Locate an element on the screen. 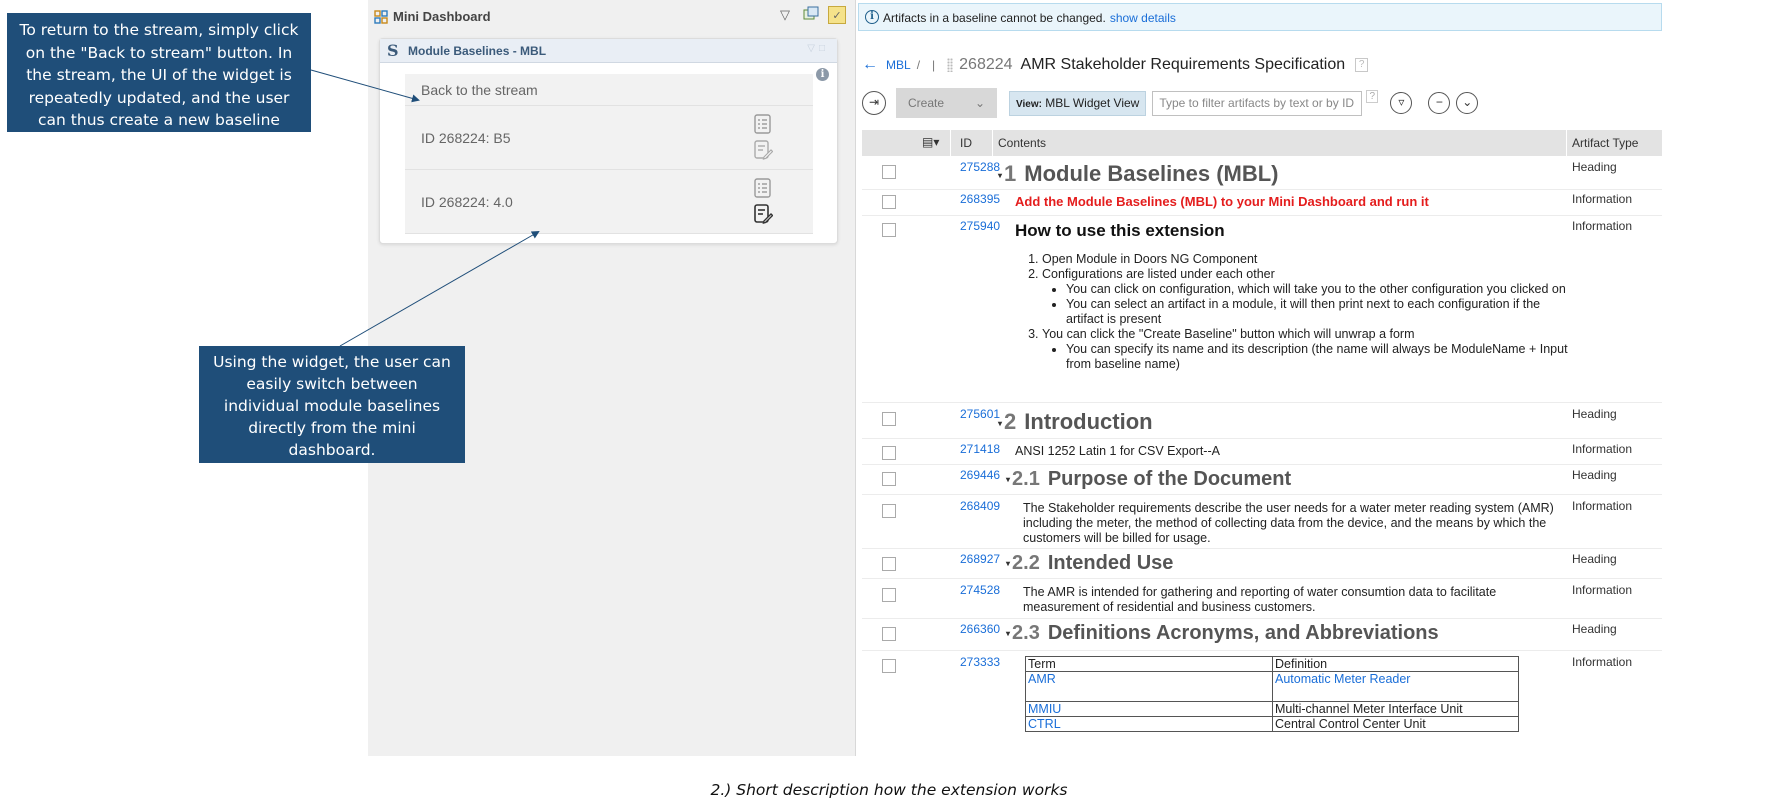  definition-text: Central Control Center Unit is located at coordinates (1395, 724).